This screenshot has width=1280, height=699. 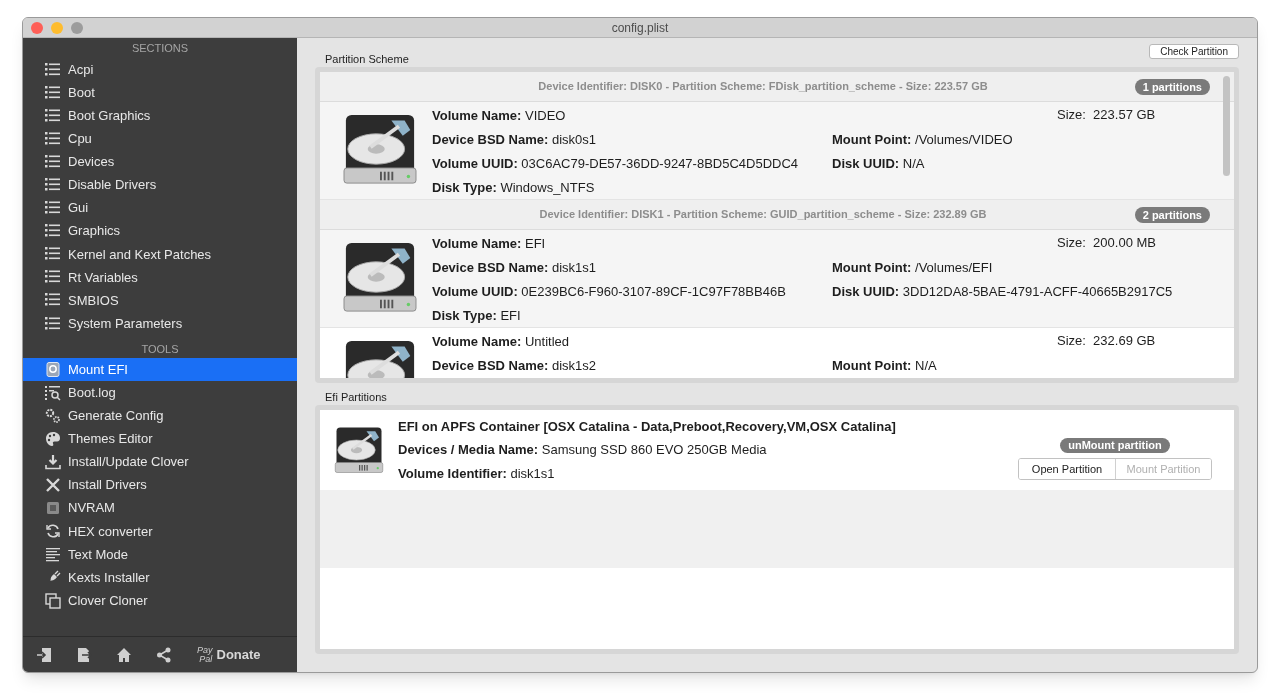 What do you see at coordinates (615, 163) in the screenshot?
I see `field-text: Volume UUID: 03C6AC79-DE57-36DD-9247-8BD5C4D5DDC4` at bounding box center [615, 163].